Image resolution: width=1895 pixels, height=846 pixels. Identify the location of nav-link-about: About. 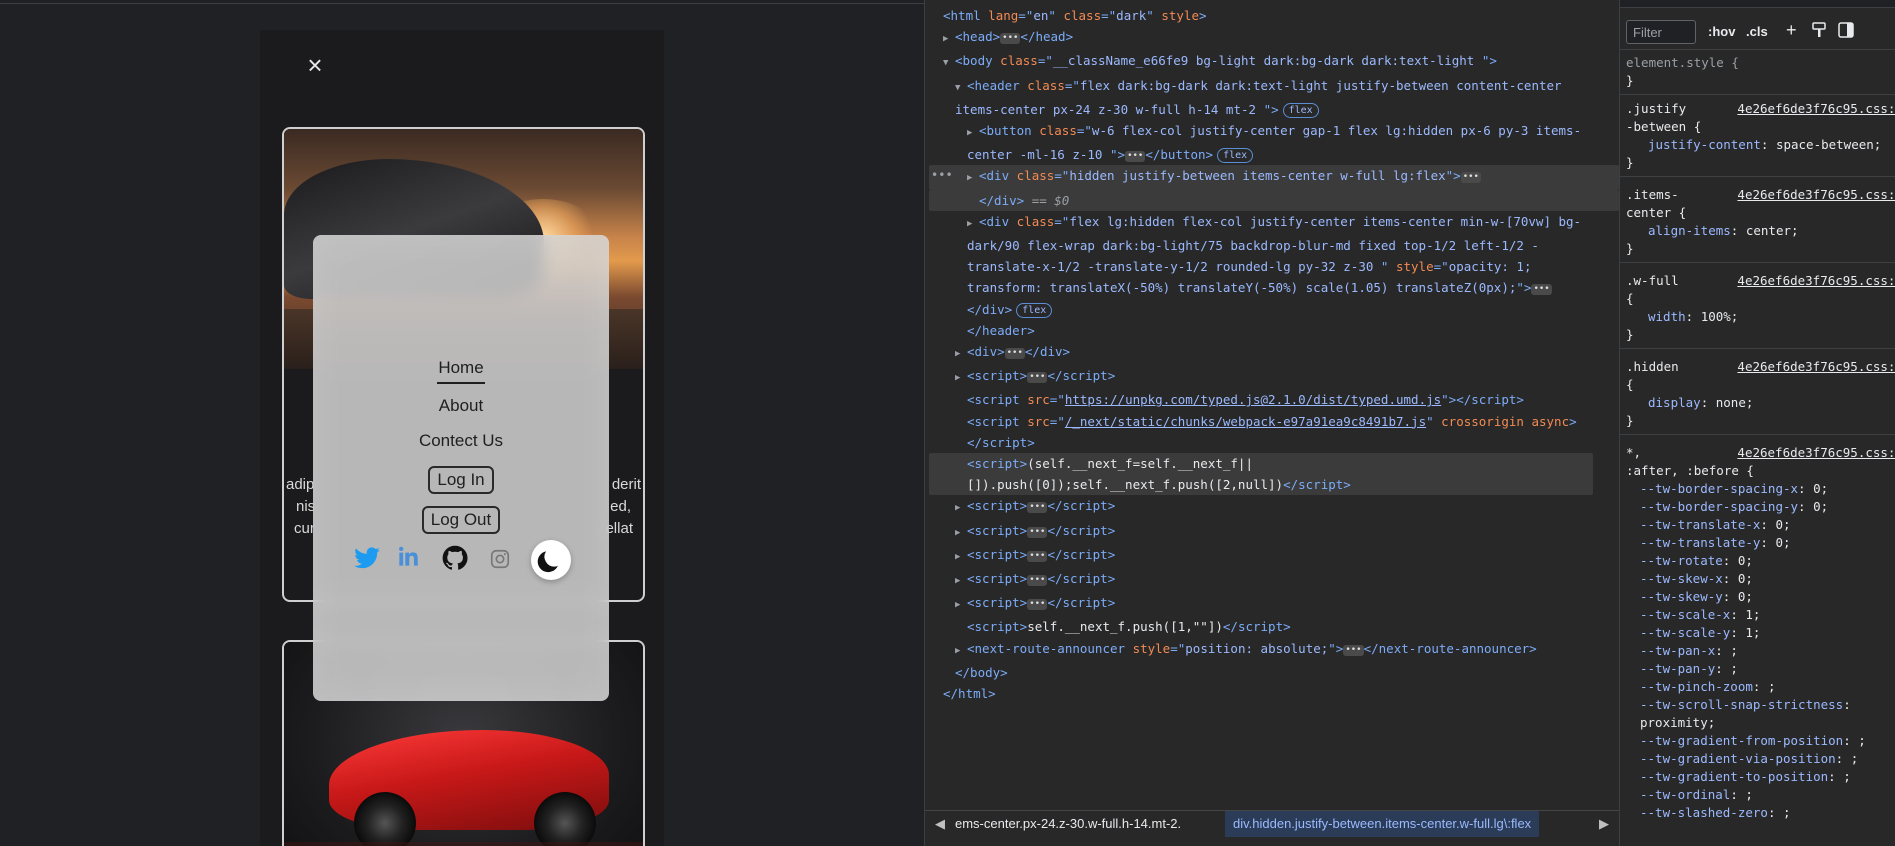
(461, 406).